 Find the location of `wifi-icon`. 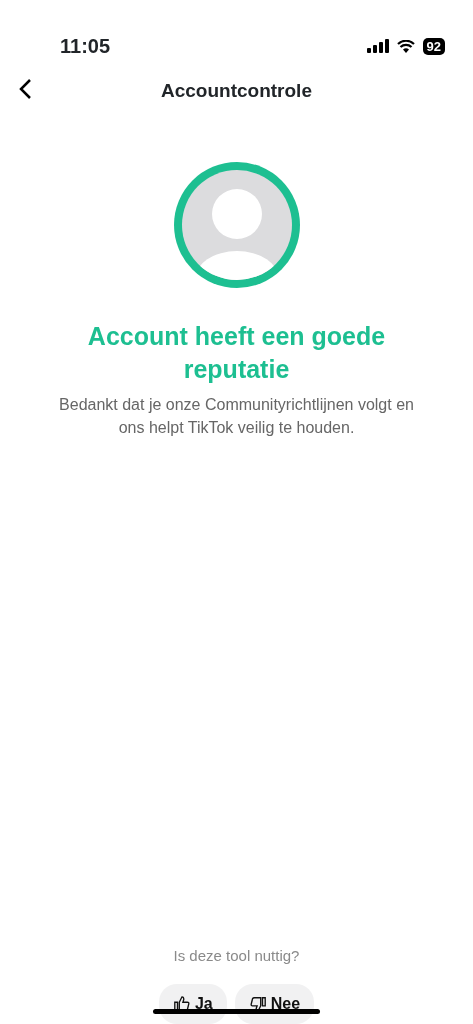

wifi-icon is located at coordinates (405, 46).